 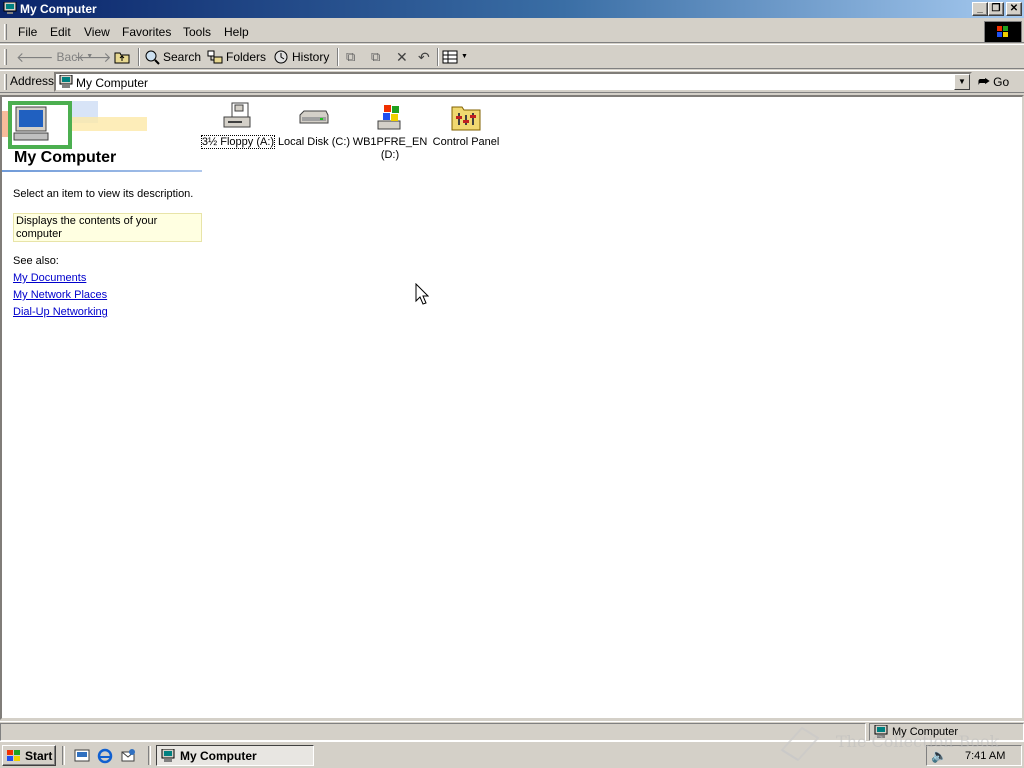 I want to click on delete-button: ✕, so click(x=402, y=57).